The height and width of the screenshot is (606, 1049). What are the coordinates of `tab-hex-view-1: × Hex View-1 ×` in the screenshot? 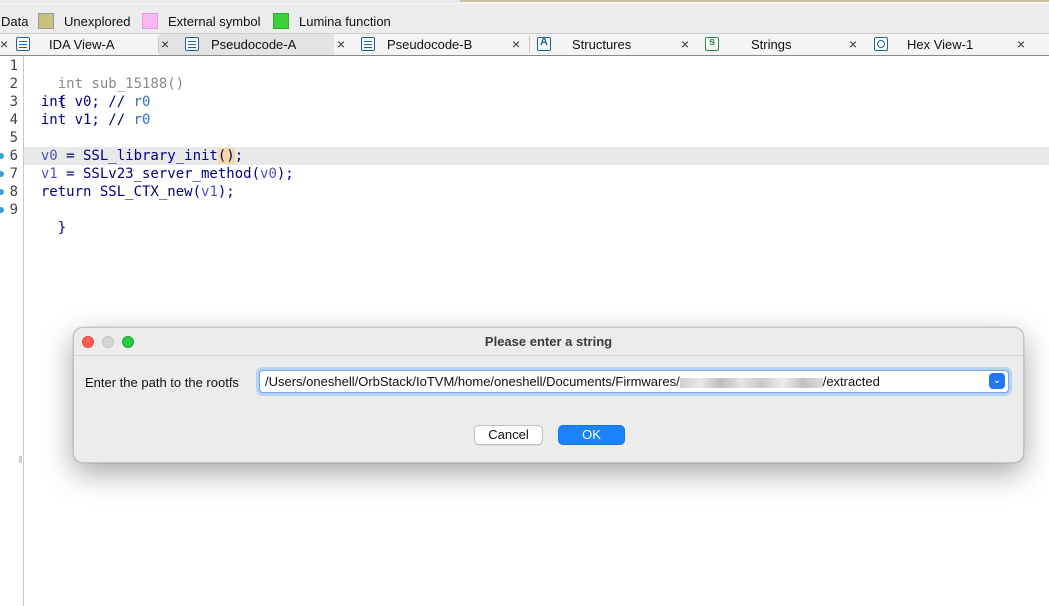 It's located at (947, 44).